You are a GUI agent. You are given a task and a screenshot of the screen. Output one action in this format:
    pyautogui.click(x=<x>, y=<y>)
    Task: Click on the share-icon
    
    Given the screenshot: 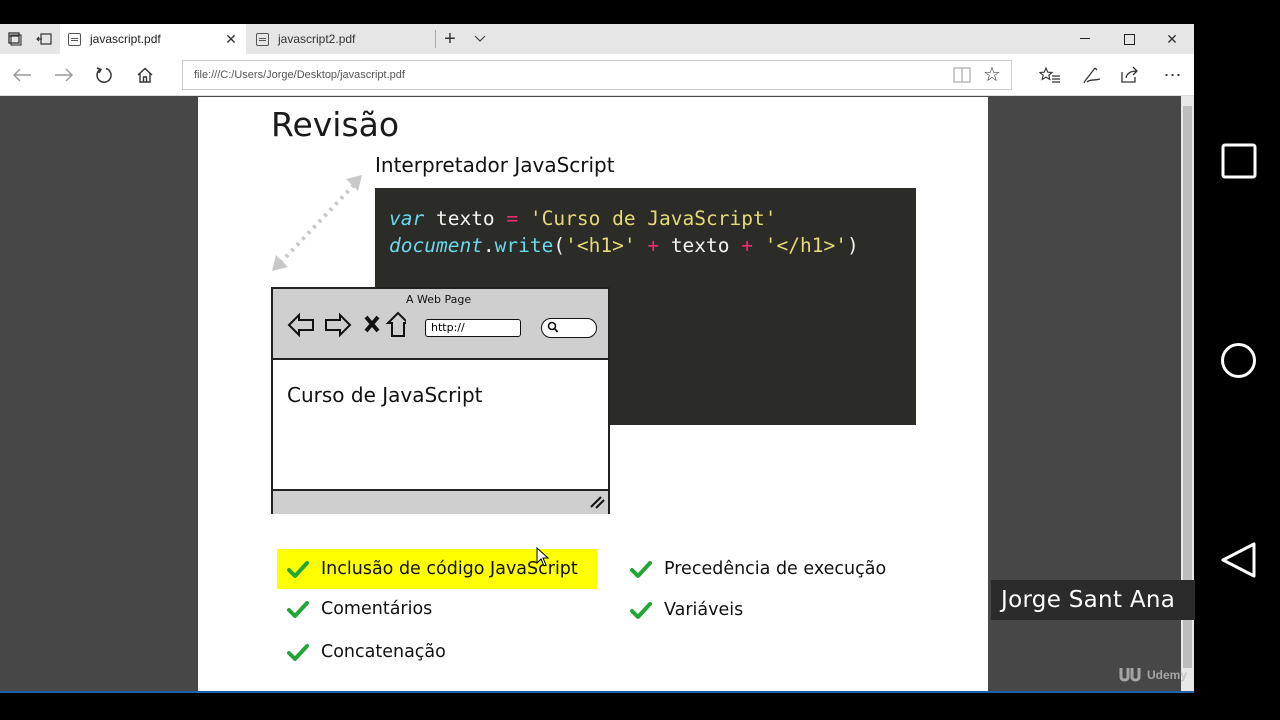 What is the action you would take?
    pyautogui.click(x=1130, y=75)
    